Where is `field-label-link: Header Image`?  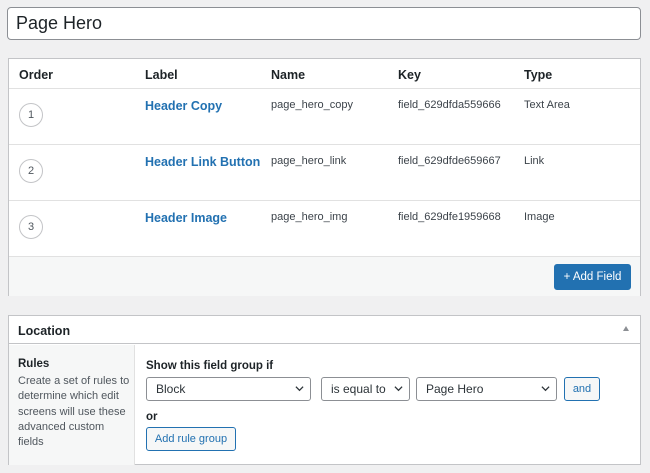
field-label-link: Header Image is located at coordinates (186, 218).